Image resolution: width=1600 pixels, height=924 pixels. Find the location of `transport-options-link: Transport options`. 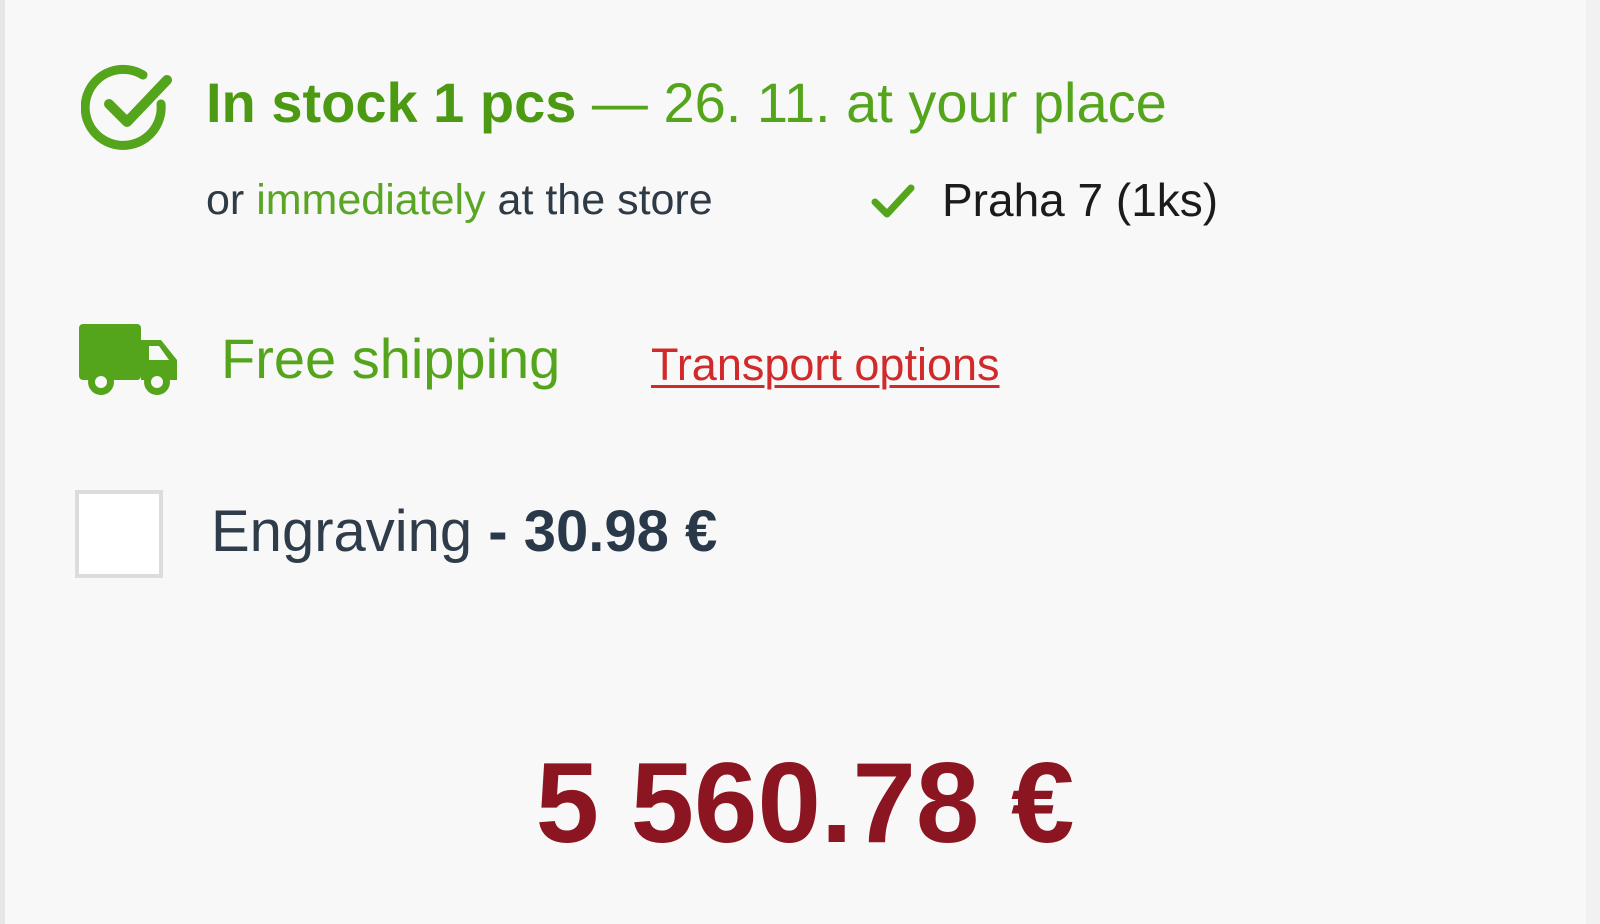

transport-options-link: Transport options is located at coordinates (825, 365).